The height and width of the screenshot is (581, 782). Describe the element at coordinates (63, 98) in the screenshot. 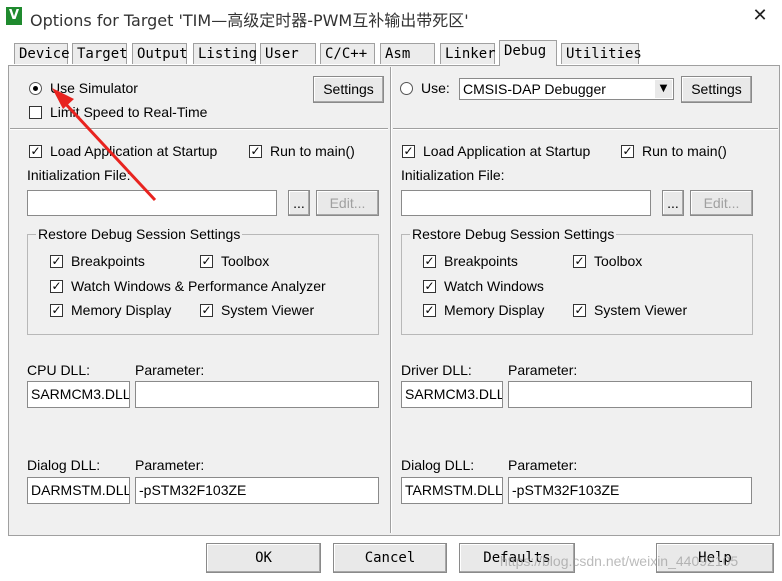

I see `arrow-head` at that location.